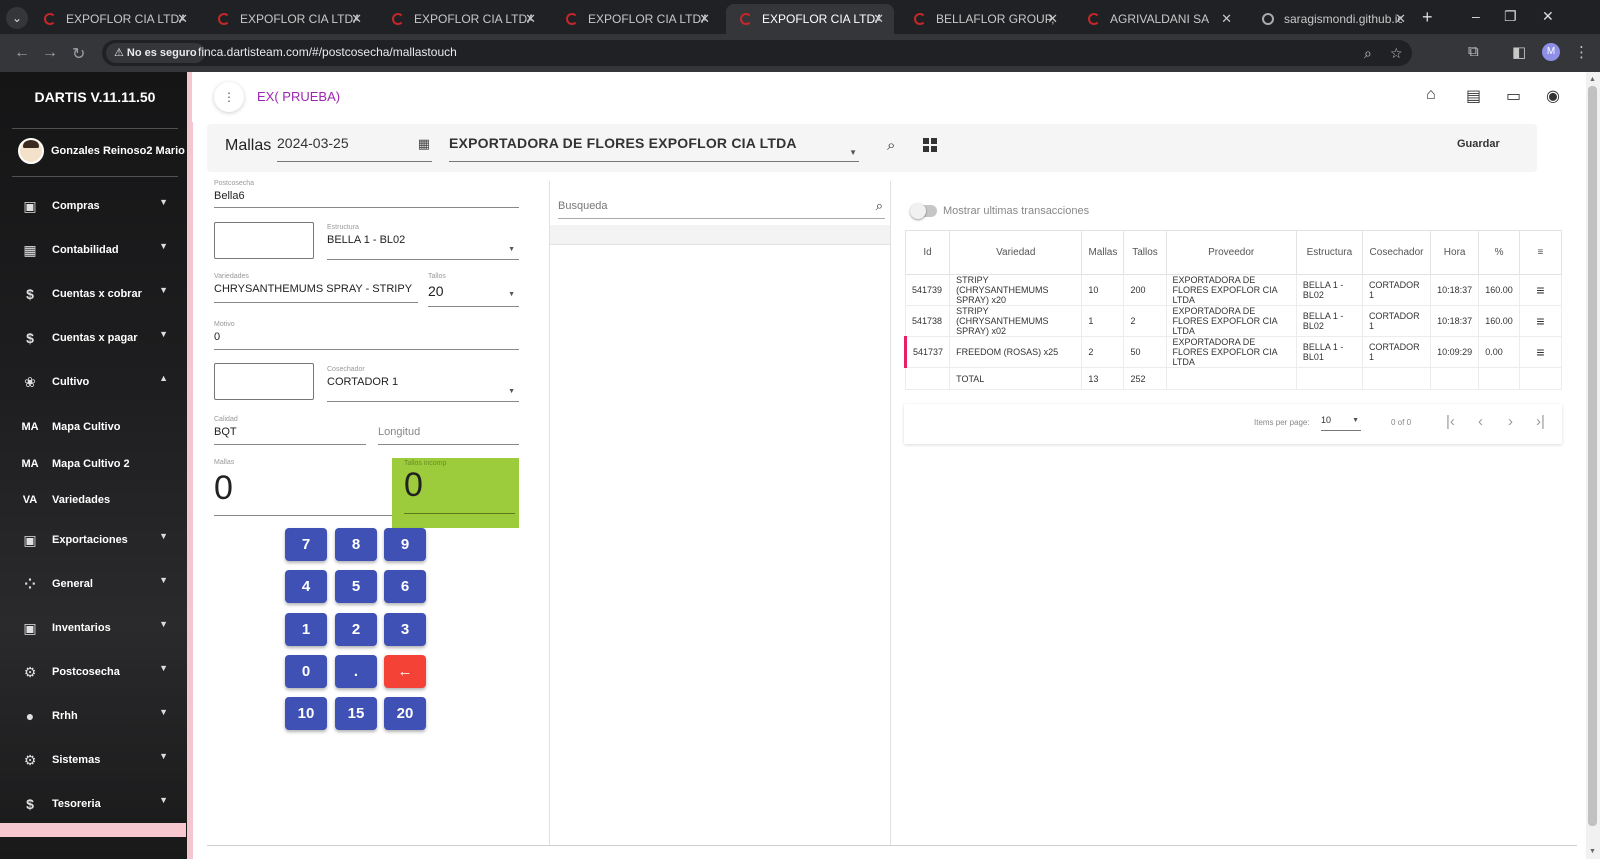 The height and width of the screenshot is (859, 1600). Describe the element at coordinates (306, 544) in the screenshot. I see `keypad-key-7: 7` at that location.